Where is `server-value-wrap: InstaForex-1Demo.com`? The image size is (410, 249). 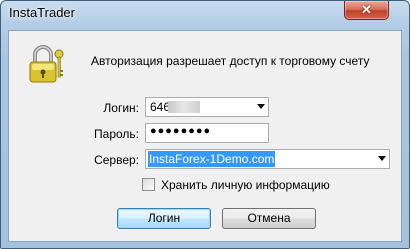
server-value-wrap: InstaForex-1Demo.com is located at coordinates (212, 159).